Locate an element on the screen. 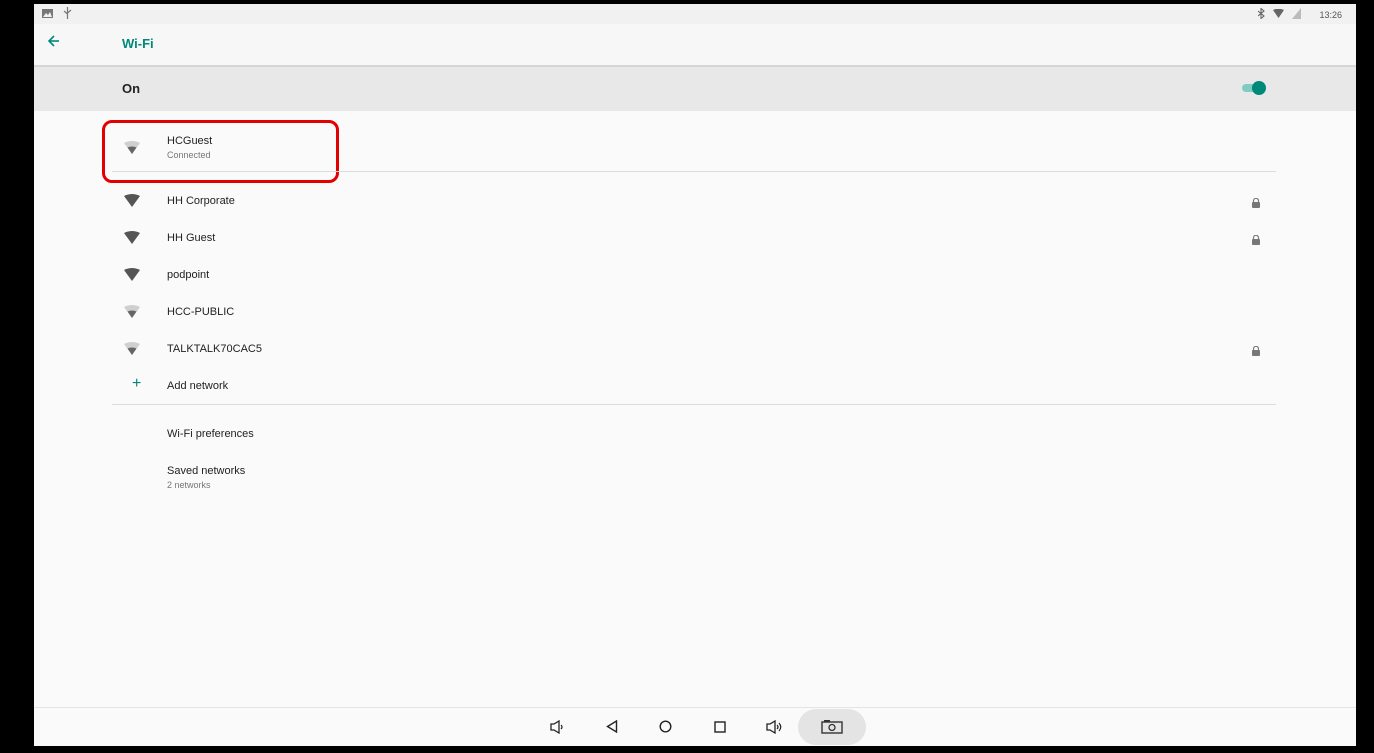  network-name: TALKTALK70CAC5 is located at coordinates (214, 349).